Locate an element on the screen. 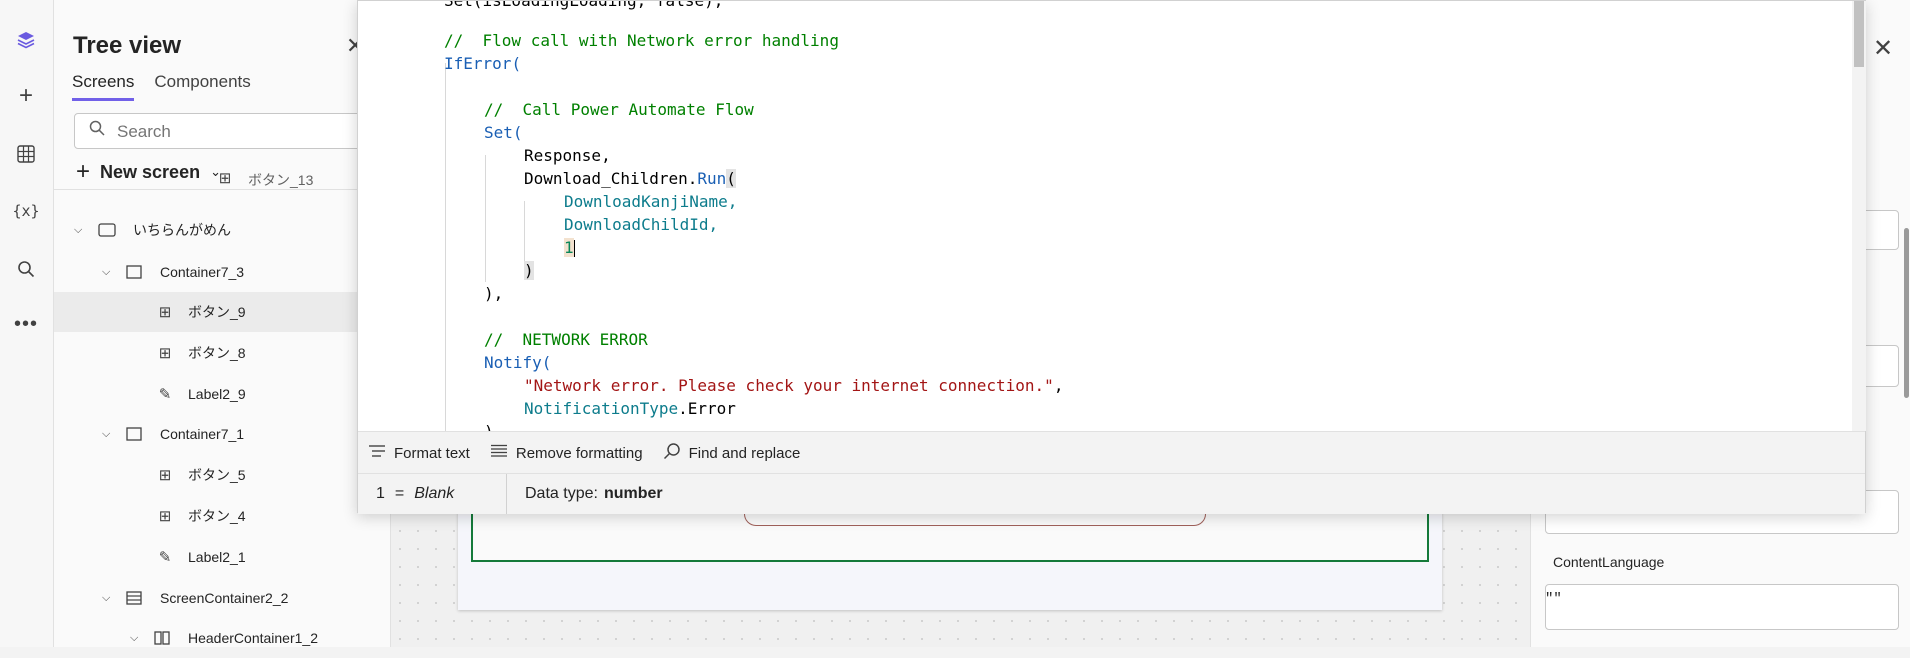 This screenshot has height=658, width=1910. tree-view-title: Tree view is located at coordinates (127, 45).